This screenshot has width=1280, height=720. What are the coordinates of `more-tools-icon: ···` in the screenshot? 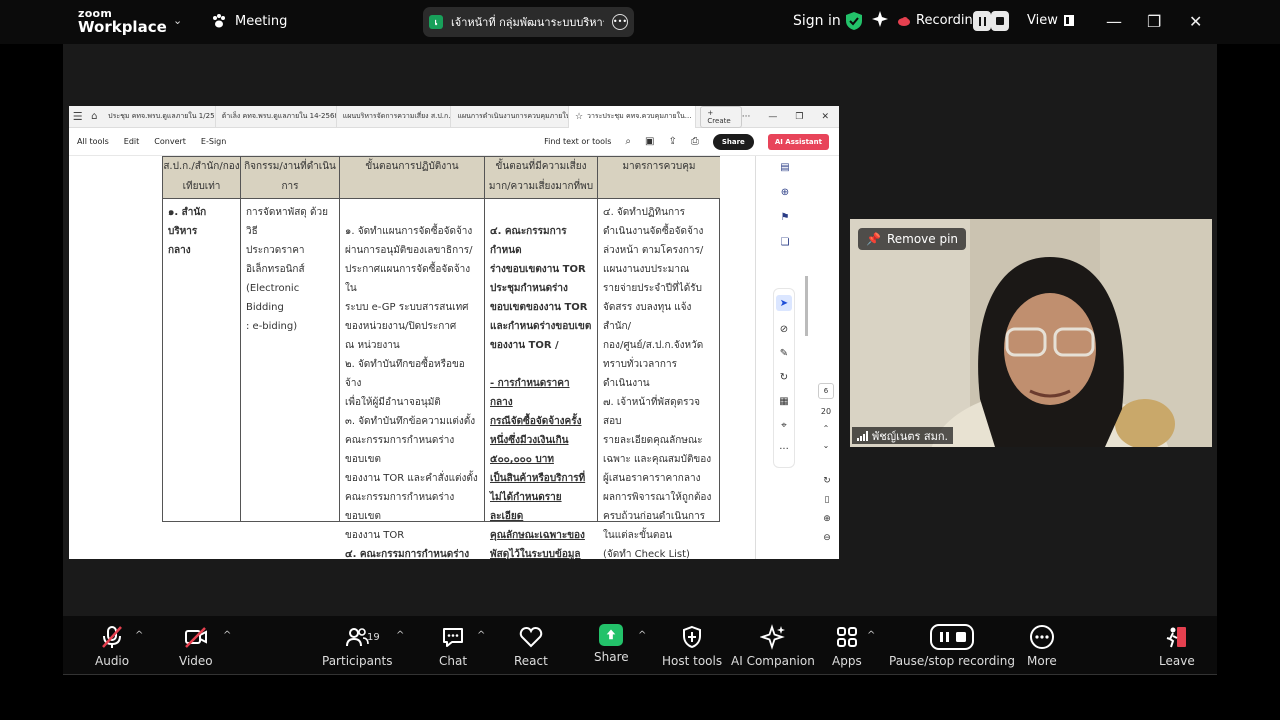 It's located at (784, 449).